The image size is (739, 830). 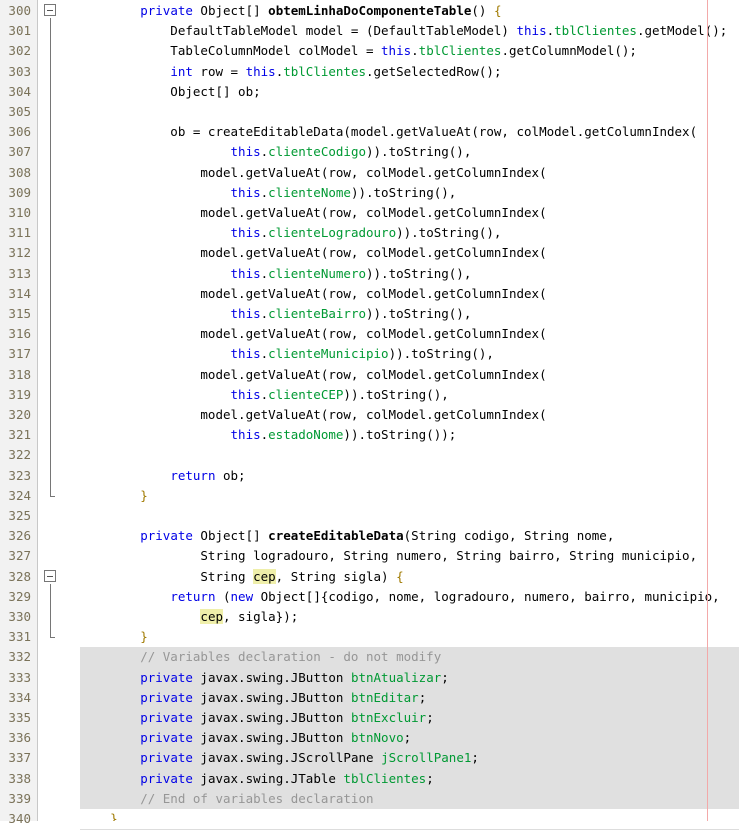 What do you see at coordinates (219, 71) in the screenshot?
I see `code-token: row =` at bounding box center [219, 71].